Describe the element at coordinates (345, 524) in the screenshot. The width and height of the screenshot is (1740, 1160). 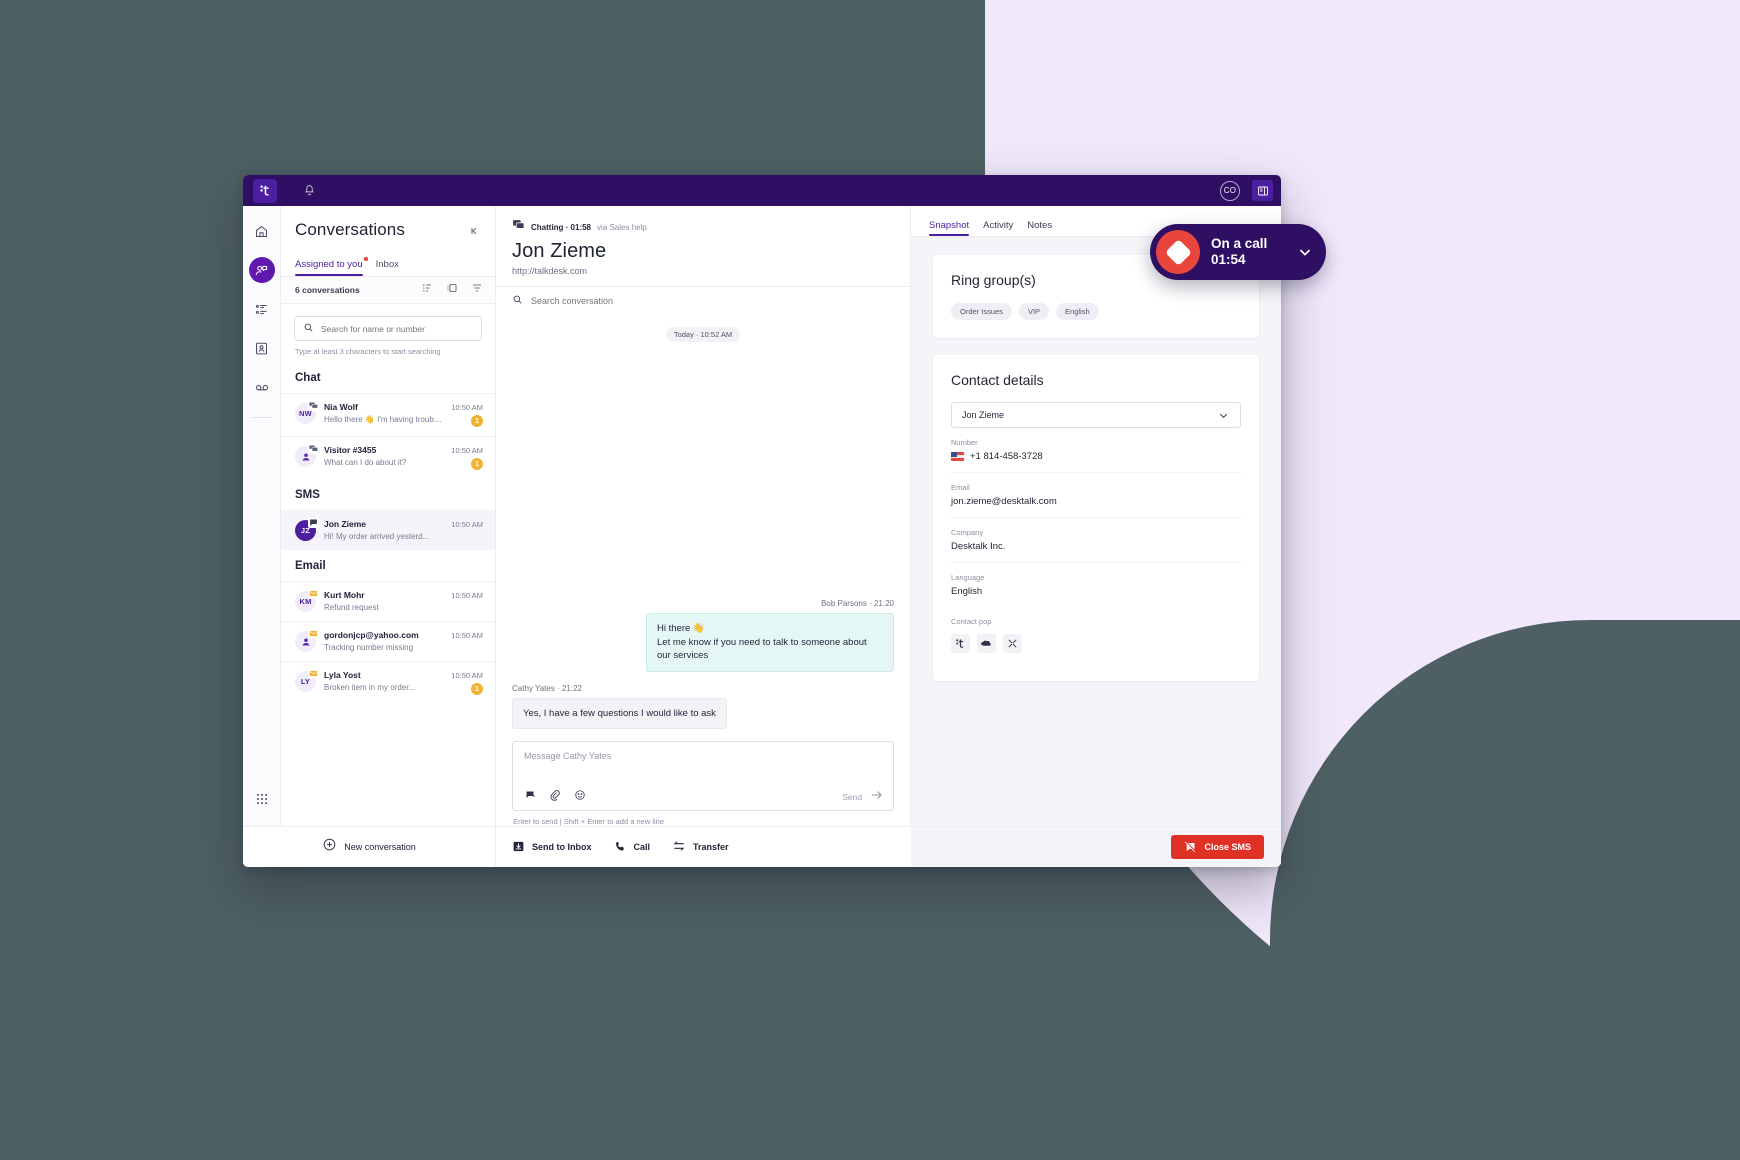
I see `list-item-name: Jon Zieme` at that location.